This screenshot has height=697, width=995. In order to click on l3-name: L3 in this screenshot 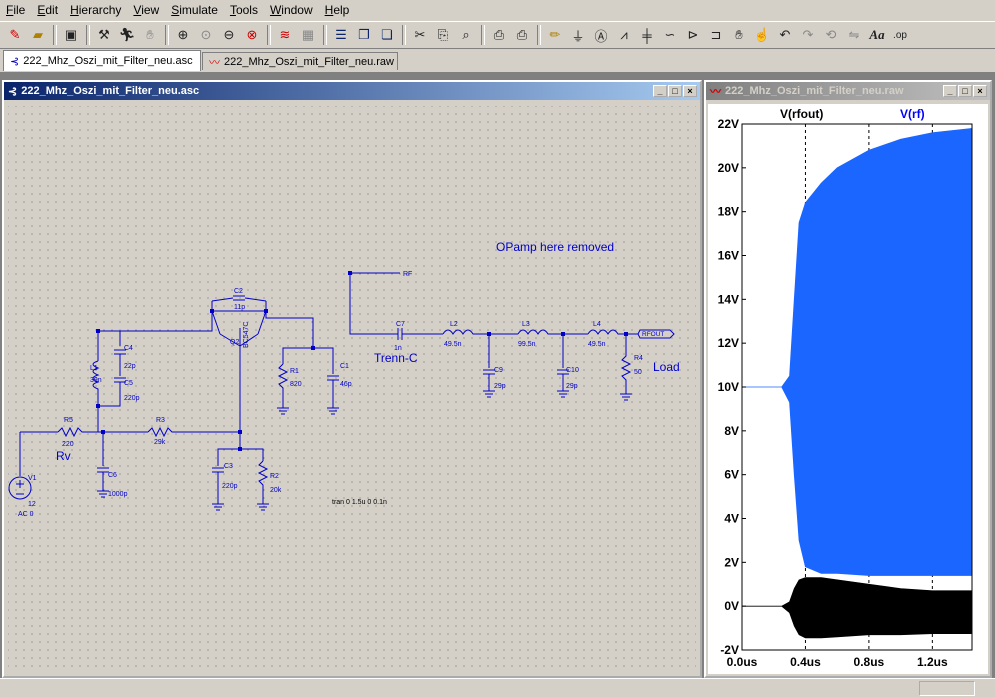, I will do `click(526, 324)`.